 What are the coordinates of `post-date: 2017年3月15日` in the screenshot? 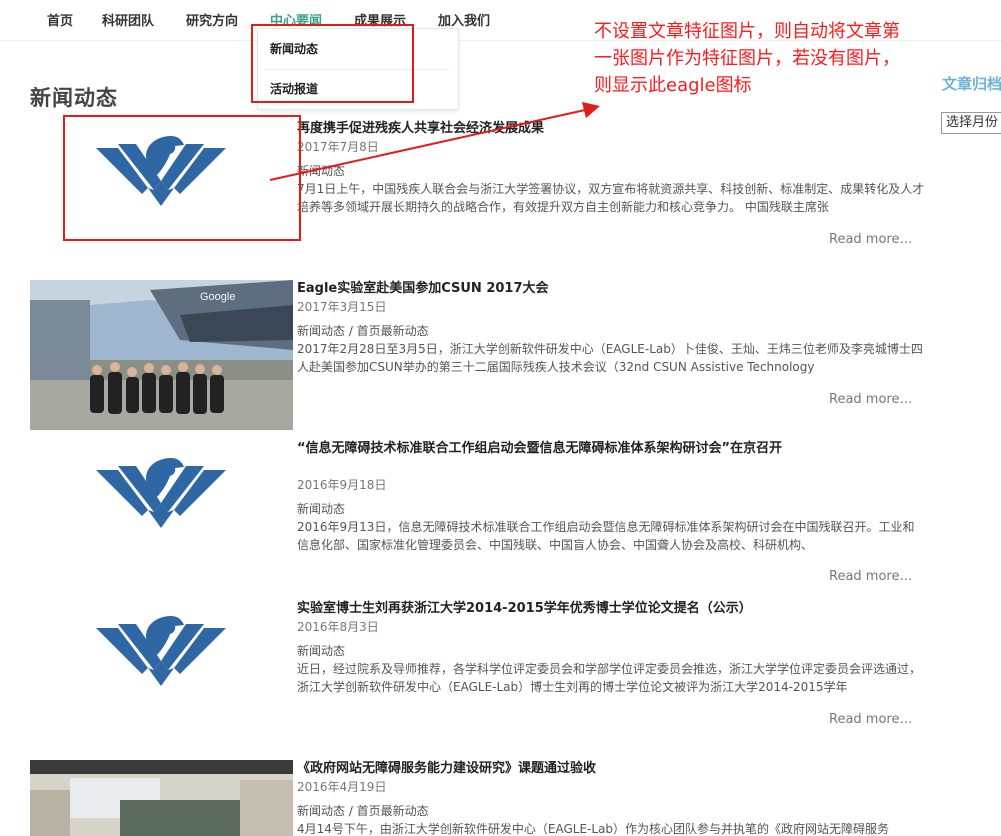 It's located at (342, 307).